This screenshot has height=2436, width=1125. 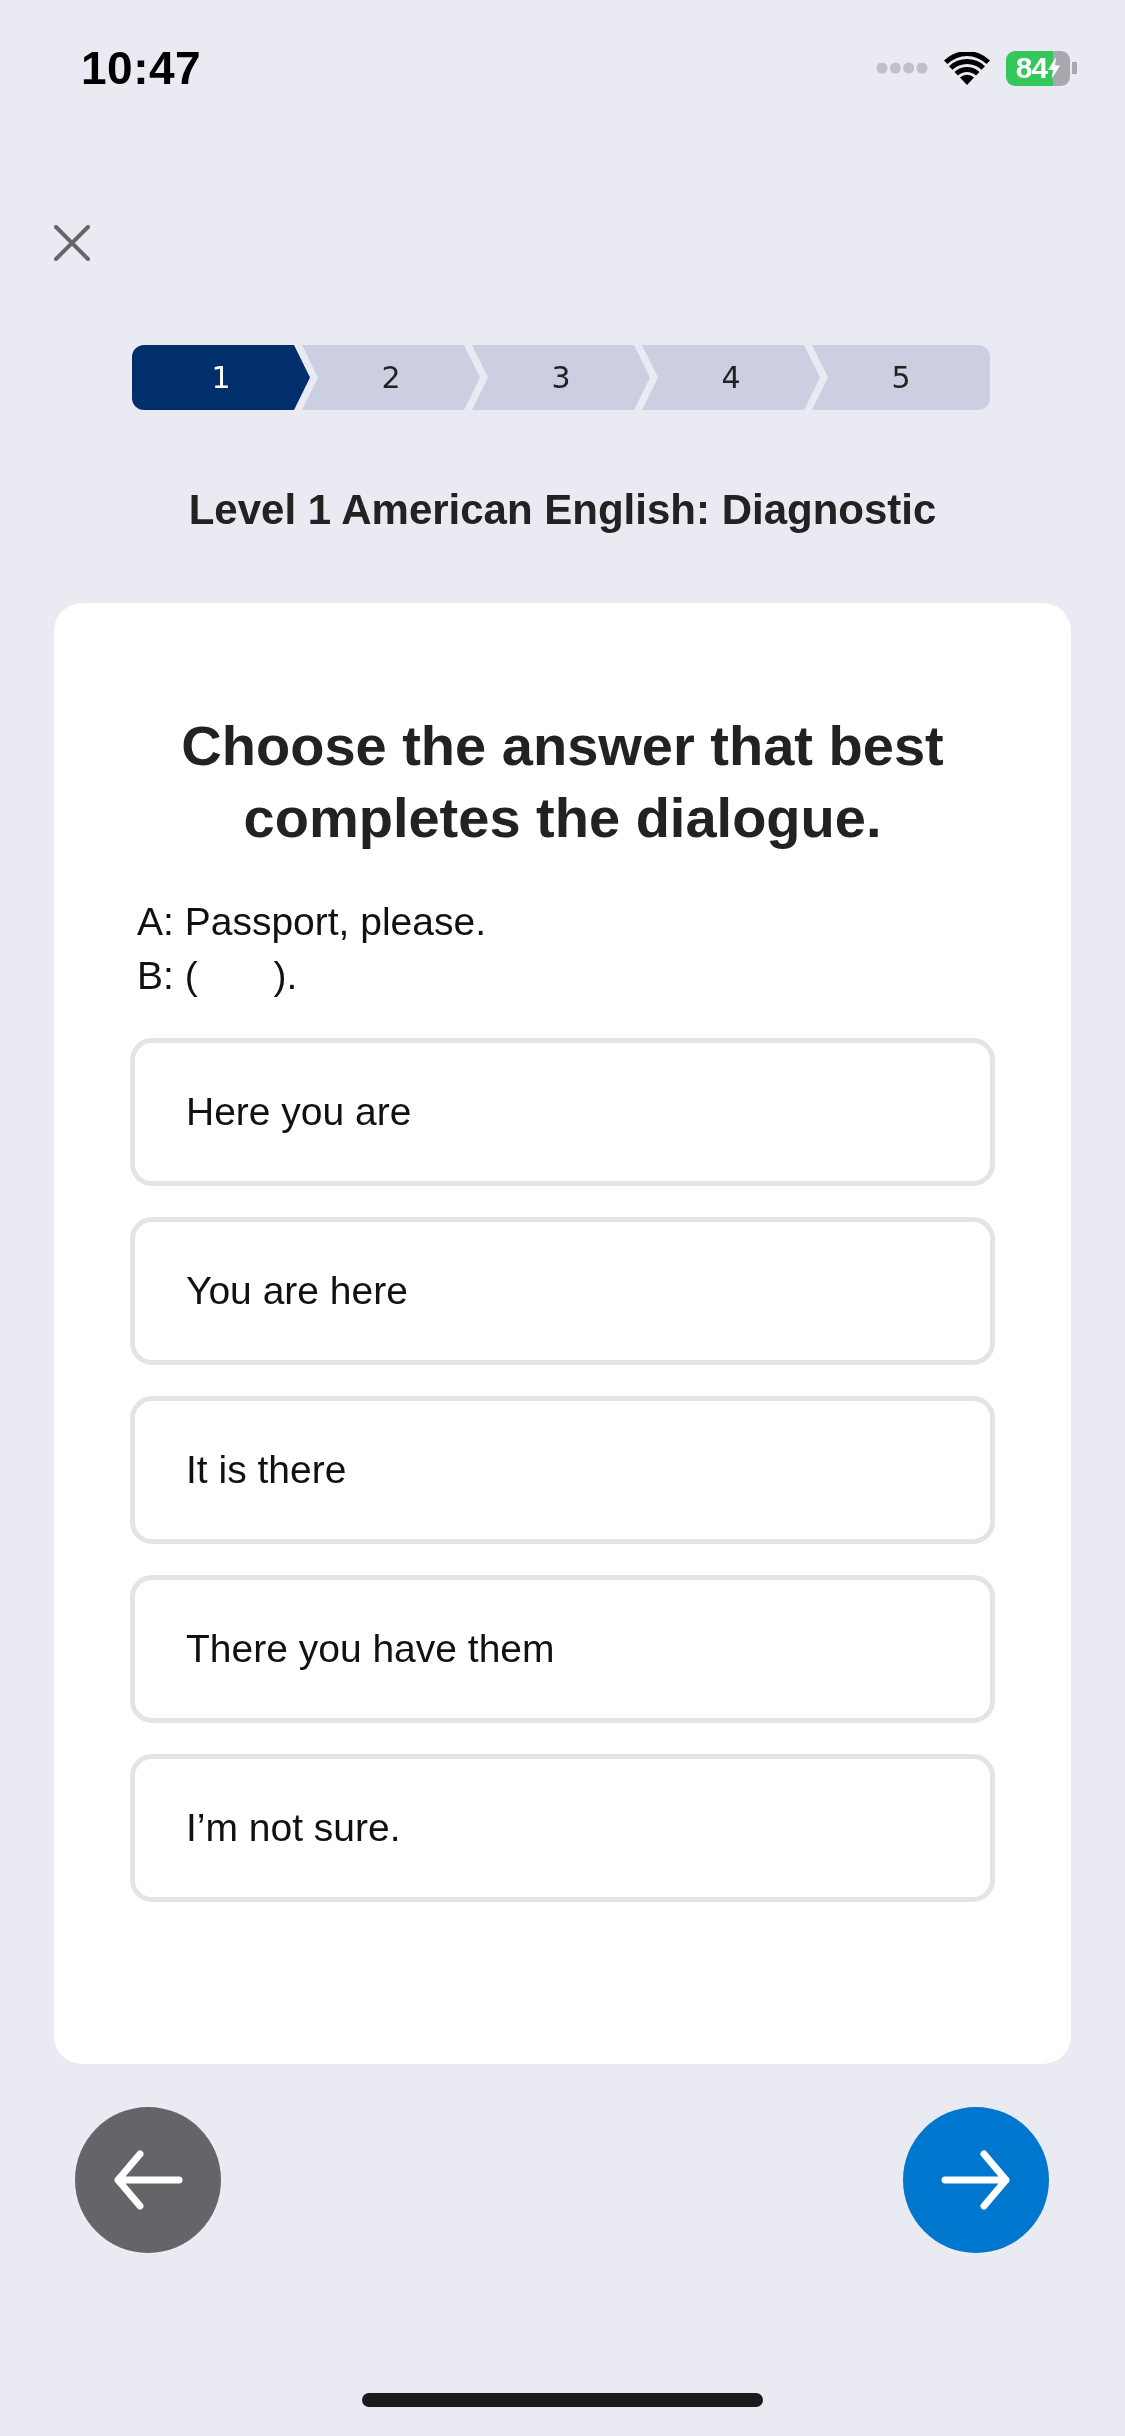 What do you see at coordinates (218, 976) in the screenshot?
I see `dialogue-line: B: ( ).` at bounding box center [218, 976].